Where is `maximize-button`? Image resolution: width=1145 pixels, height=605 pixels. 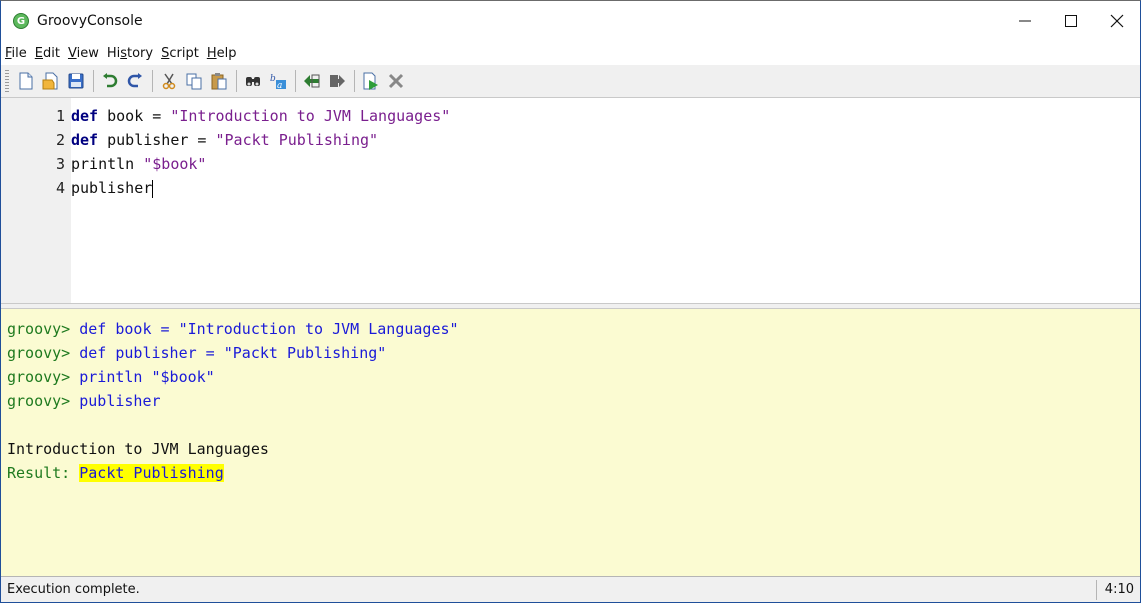
maximize-button is located at coordinates (1071, 21).